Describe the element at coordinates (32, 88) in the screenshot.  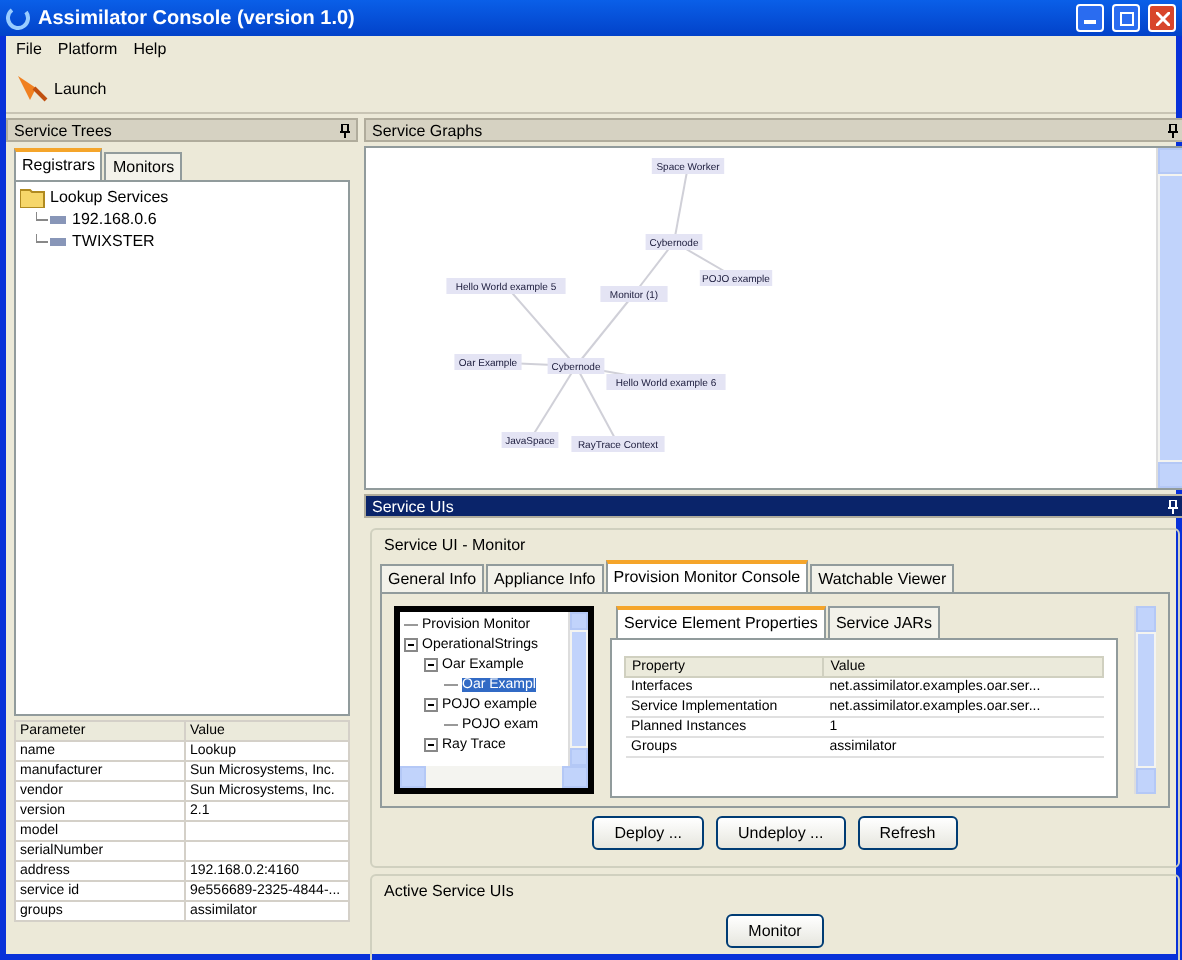
I see `rocket-icon` at that location.